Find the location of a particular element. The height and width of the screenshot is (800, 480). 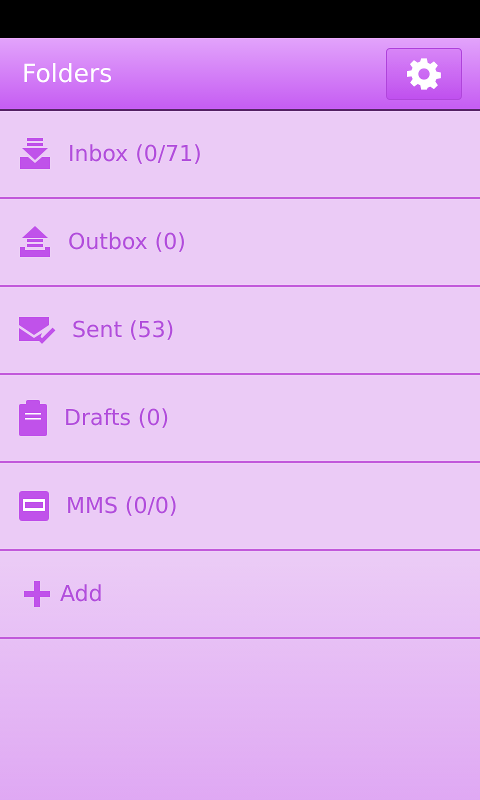

folder-label: Sent (53) is located at coordinates (123, 330).